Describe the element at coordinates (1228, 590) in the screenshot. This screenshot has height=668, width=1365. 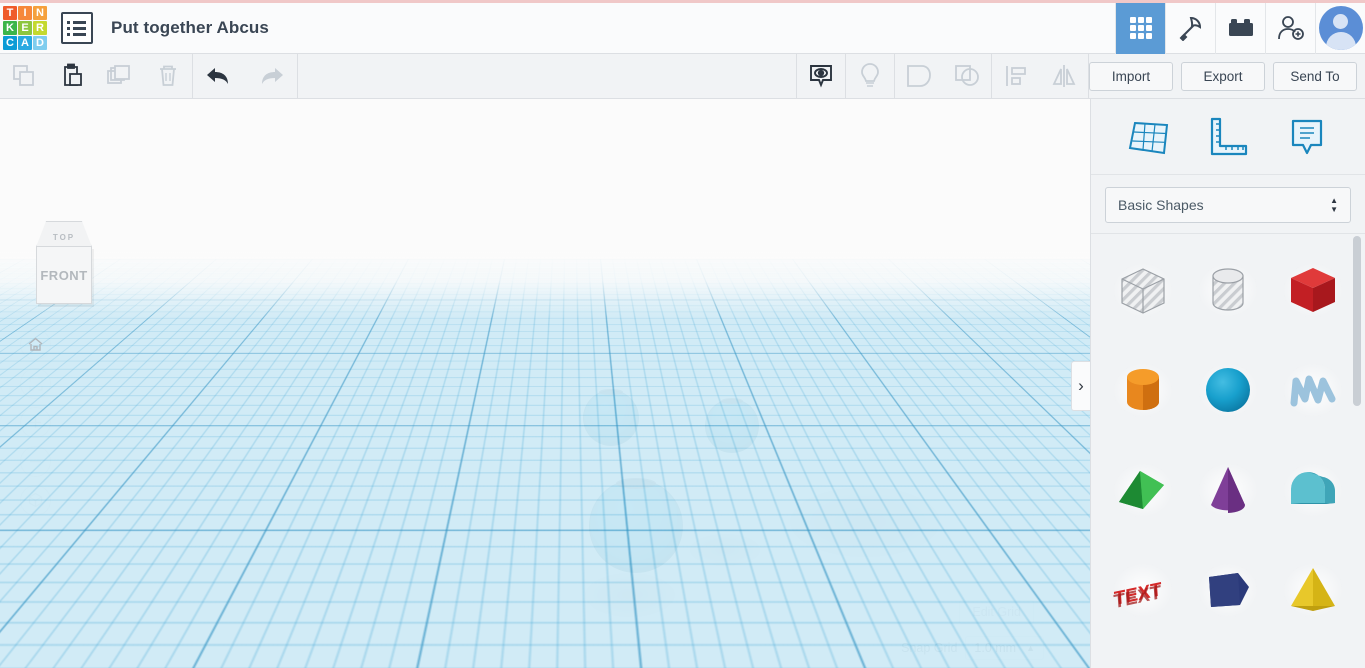
I see `shape-polygon` at that location.